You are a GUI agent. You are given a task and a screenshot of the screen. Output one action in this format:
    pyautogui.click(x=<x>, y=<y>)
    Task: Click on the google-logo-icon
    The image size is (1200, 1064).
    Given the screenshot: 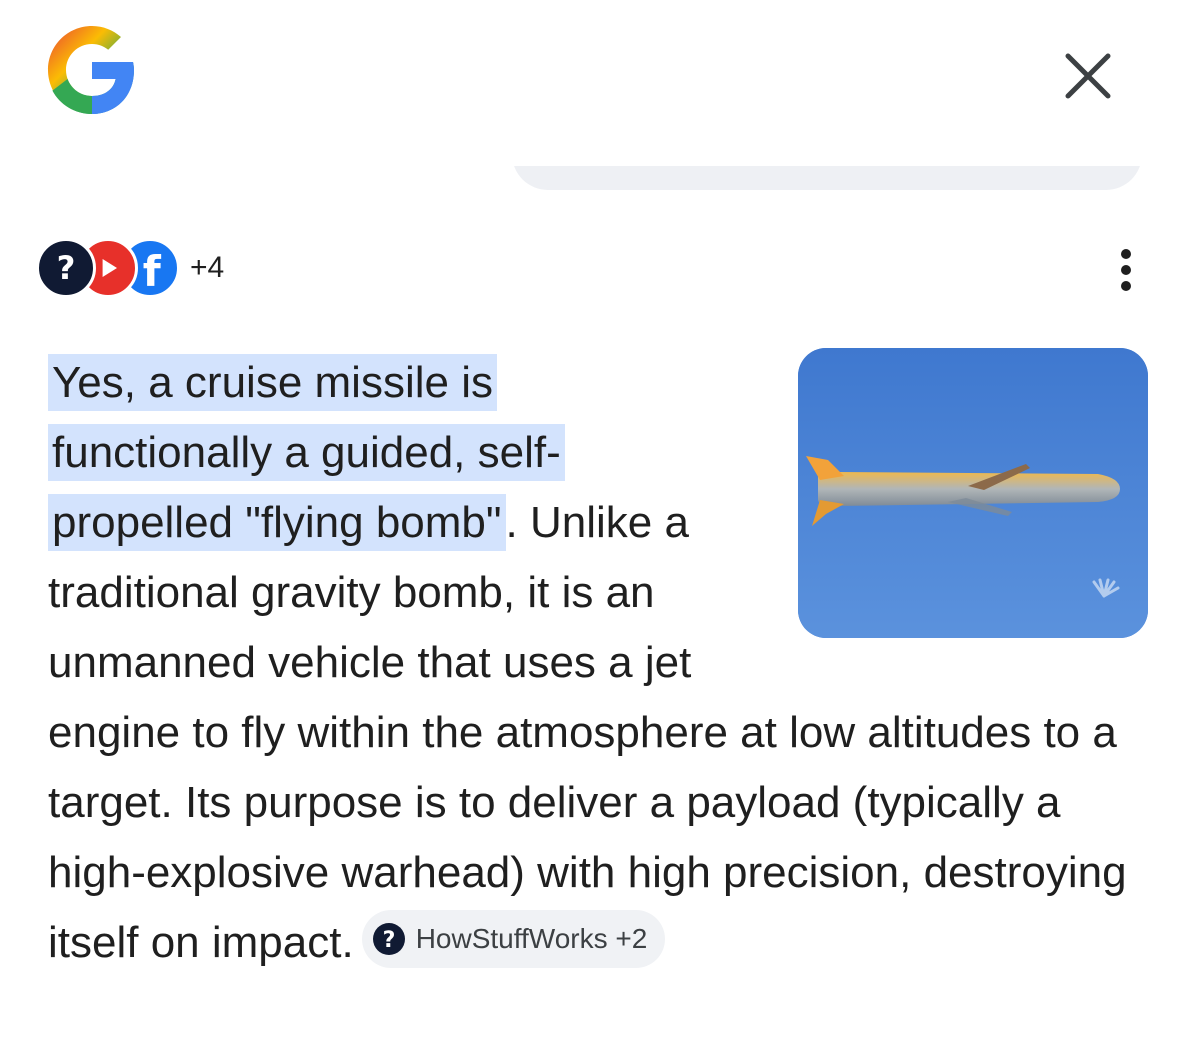 What is the action you would take?
    pyautogui.click(x=91, y=70)
    